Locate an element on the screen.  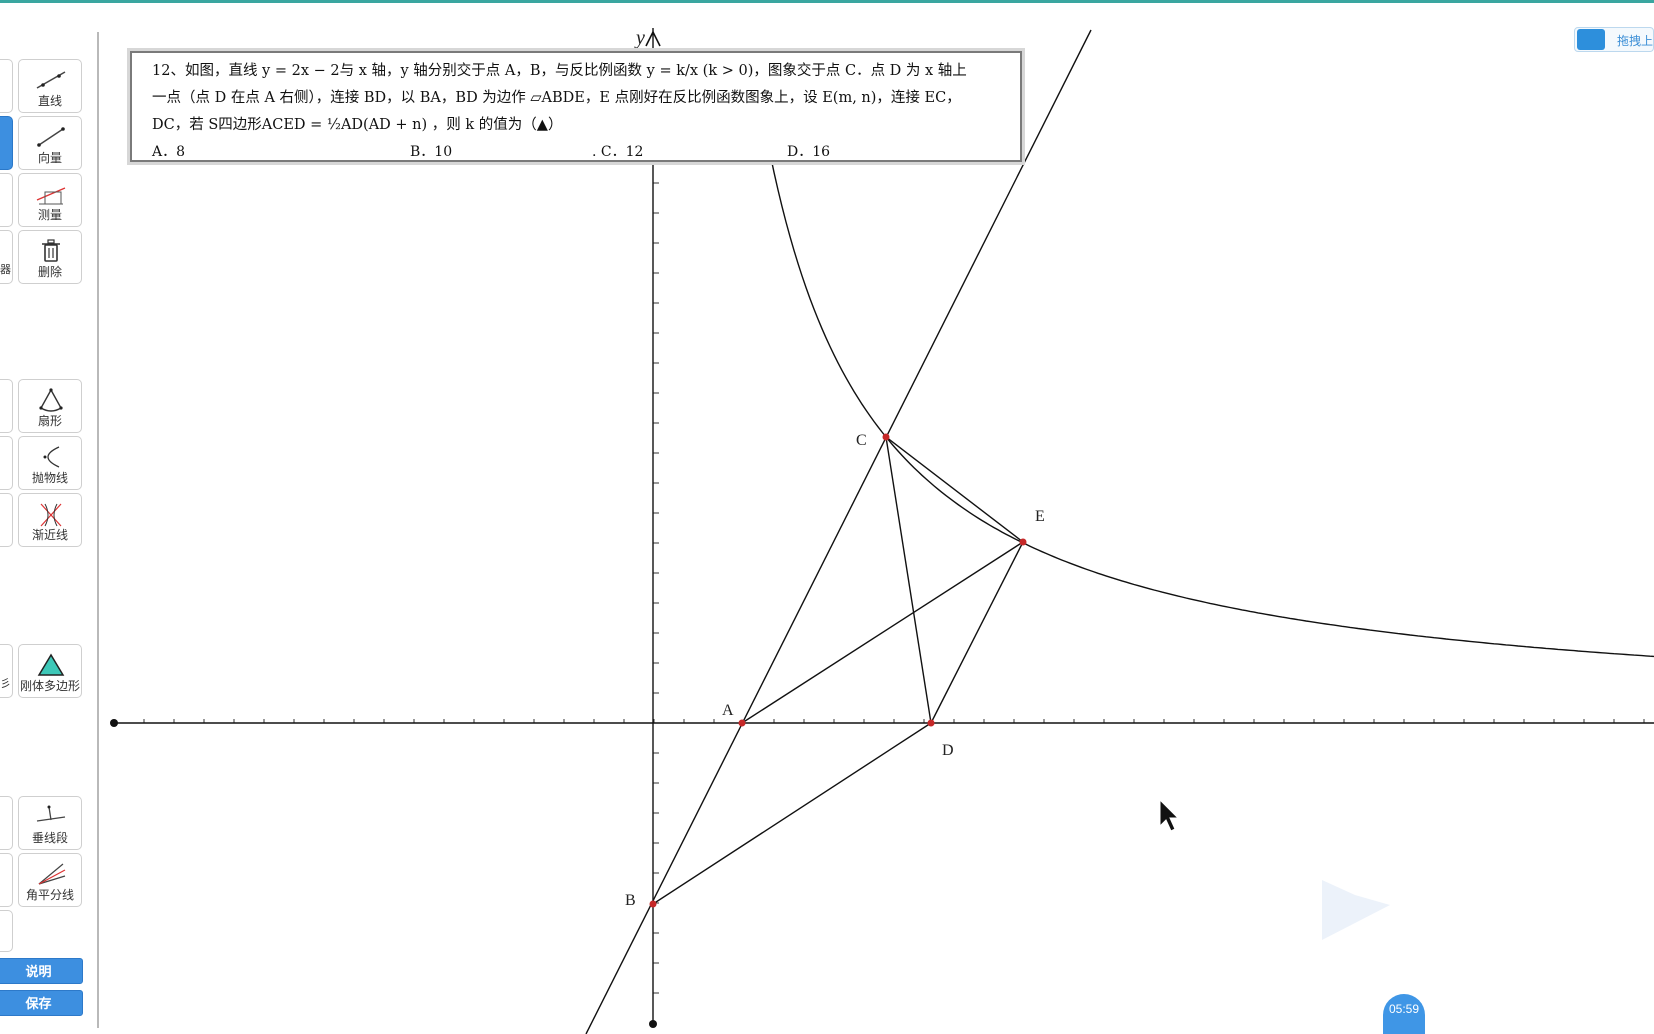
point-D is located at coordinates (931, 723).